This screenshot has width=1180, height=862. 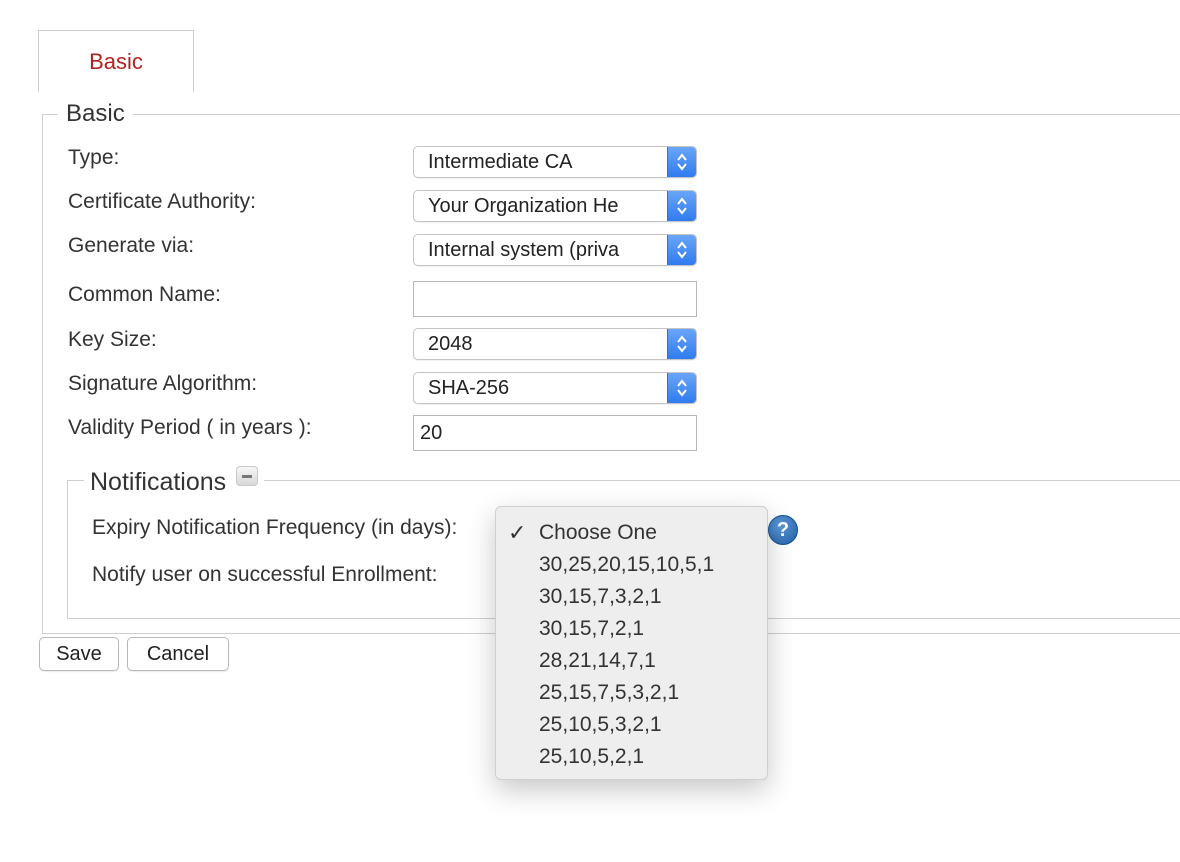 What do you see at coordinates (158, 482) in the screenshot?
I see `notifications-legend-text: Notifications` at bounding box center [158, 482].